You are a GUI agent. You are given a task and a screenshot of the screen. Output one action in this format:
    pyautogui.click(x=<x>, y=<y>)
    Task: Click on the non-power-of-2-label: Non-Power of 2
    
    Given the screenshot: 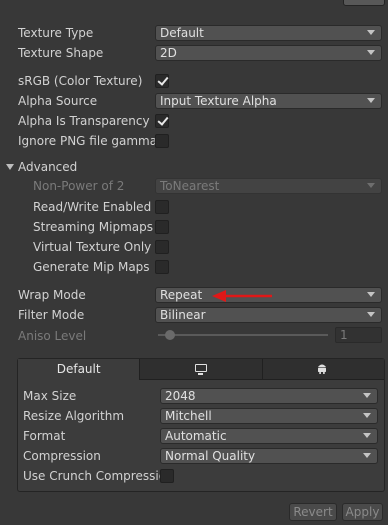 What is the action you would take?
    pyautogui.click(x=79, y=186)
    